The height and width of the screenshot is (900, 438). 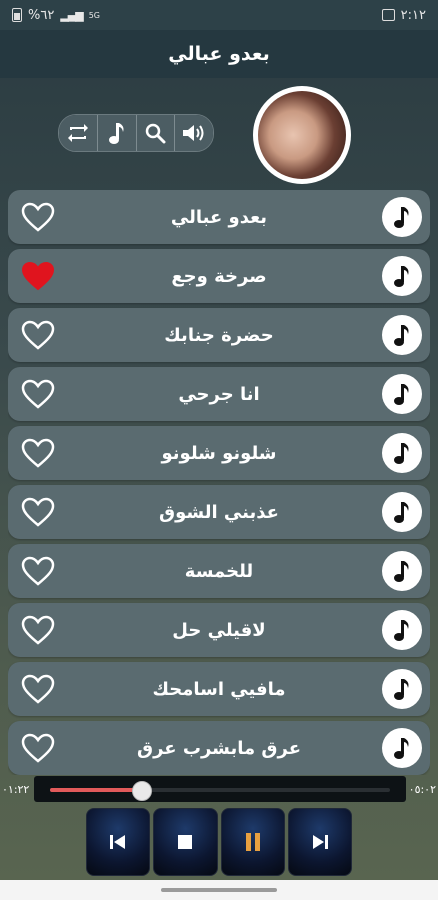 I want to click on song-row: للخمسة, so click(x=219, y=571).